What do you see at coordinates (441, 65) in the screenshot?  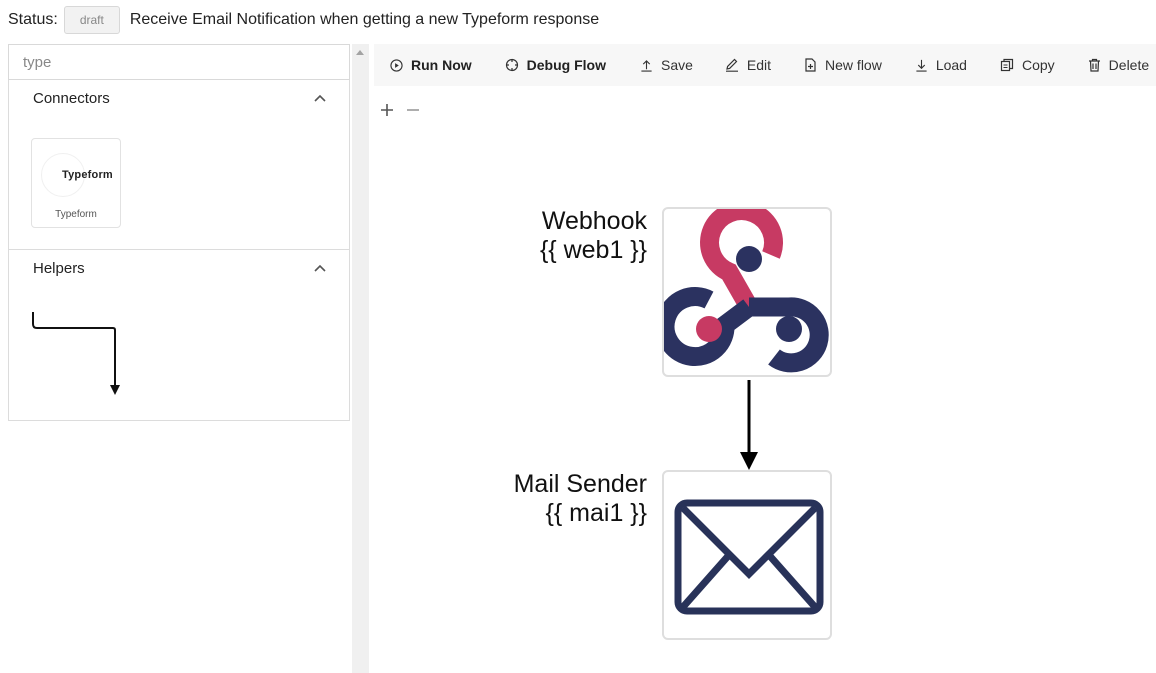 I see `run-now-label: Run Now` at bounding box center [441, 65].